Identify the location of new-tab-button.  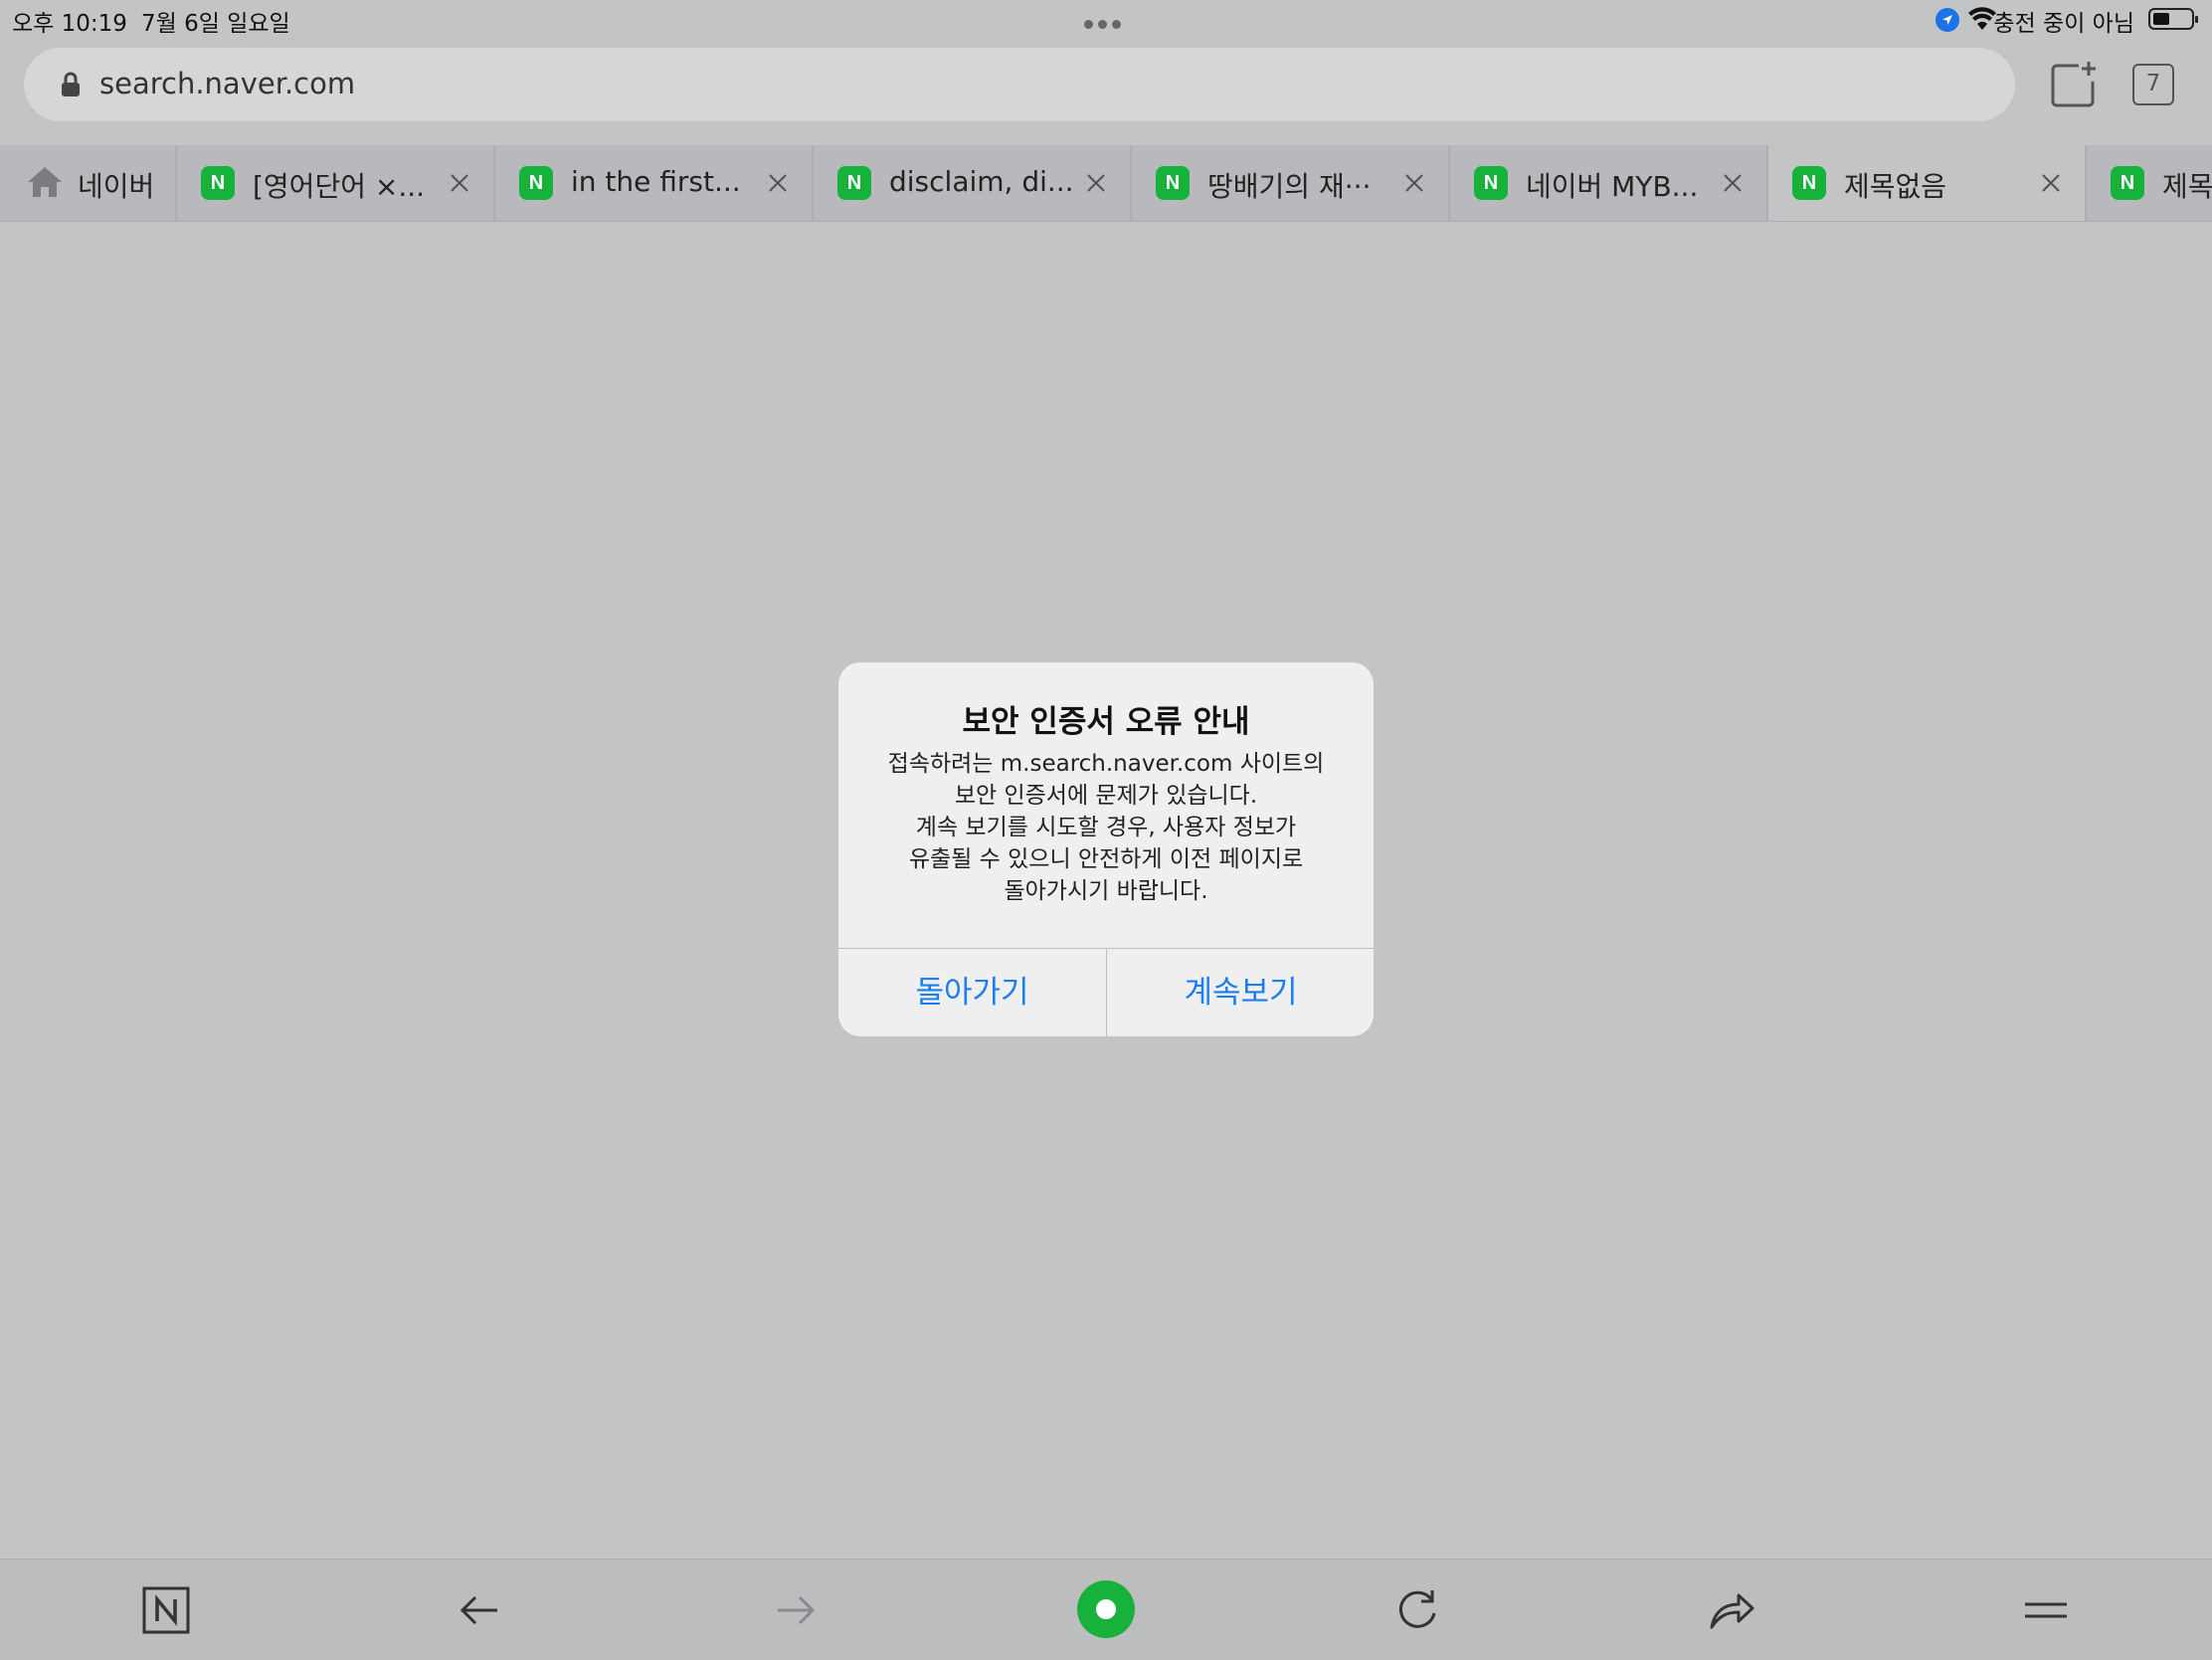
(2074, 84).